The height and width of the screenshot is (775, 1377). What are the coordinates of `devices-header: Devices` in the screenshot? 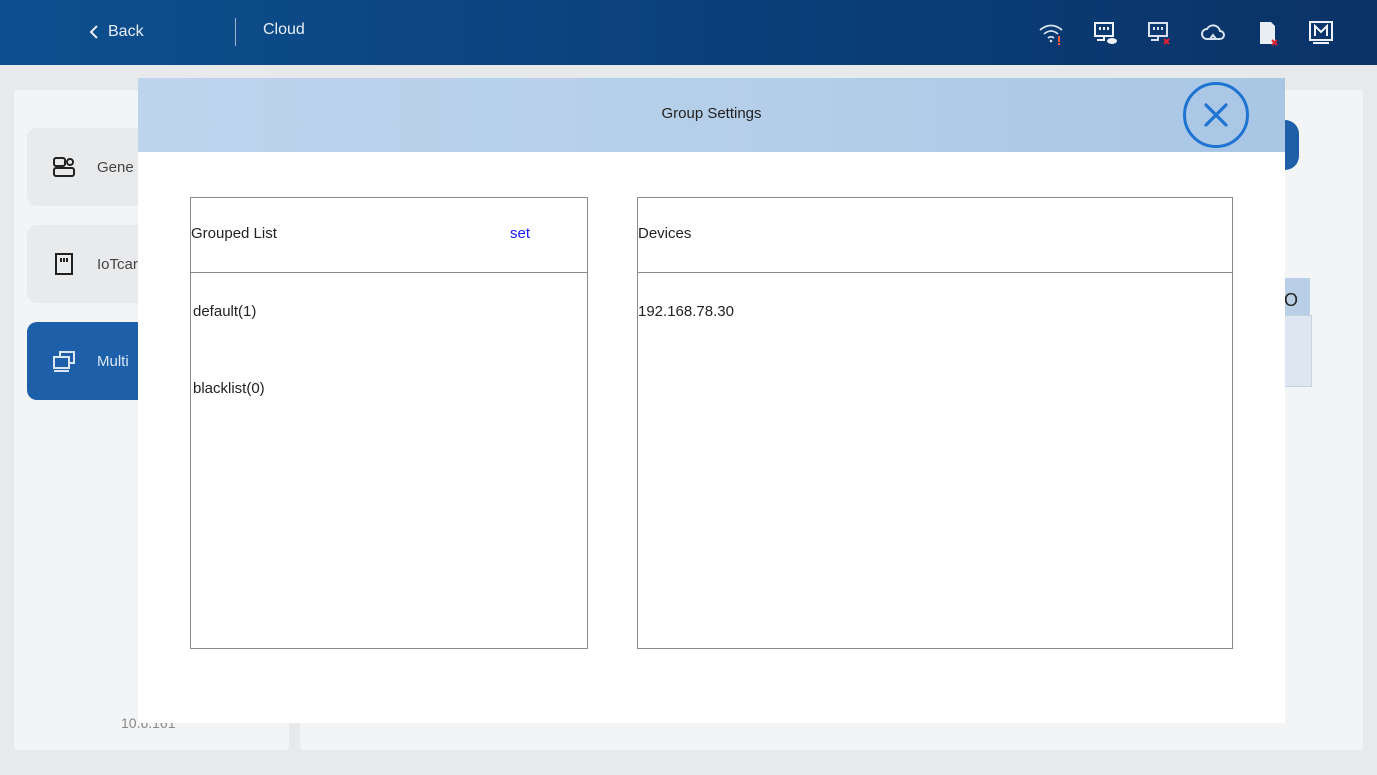 It's located at (935, 235).